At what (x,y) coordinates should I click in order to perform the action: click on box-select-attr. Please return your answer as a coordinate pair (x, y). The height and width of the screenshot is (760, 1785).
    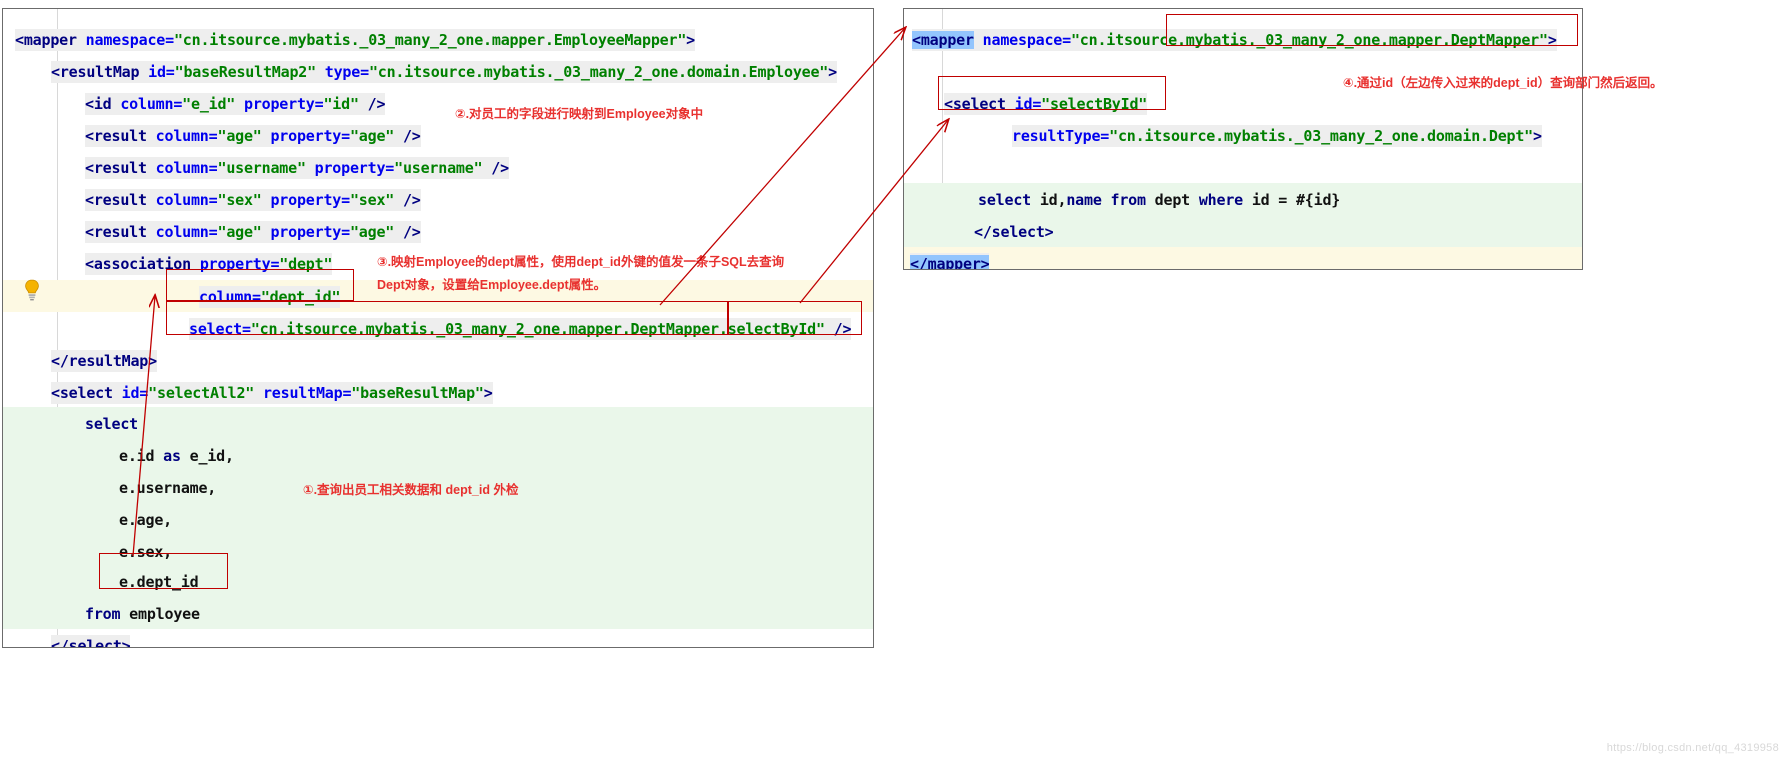
    Looking at the image, I should click on (447, 318).